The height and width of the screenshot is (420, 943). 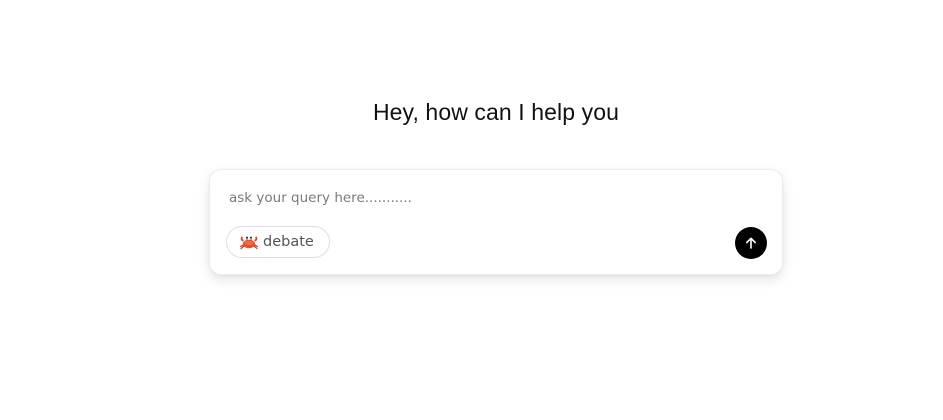 What do you see at coordinates (489, 198) in the screenshot?
I see `query-input` at bounding box center [489, 198].